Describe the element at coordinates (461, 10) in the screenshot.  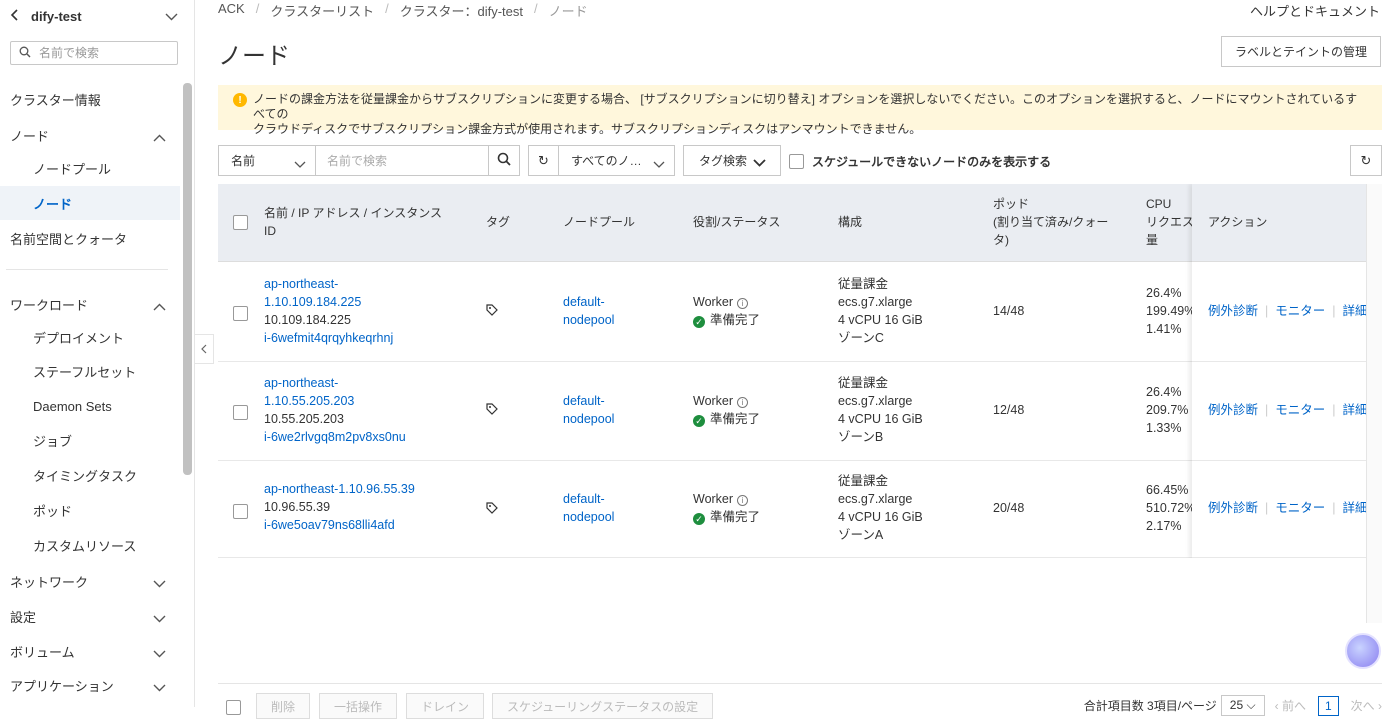
I see `breadcrumb-item: クラスター：dify-test` at that location.